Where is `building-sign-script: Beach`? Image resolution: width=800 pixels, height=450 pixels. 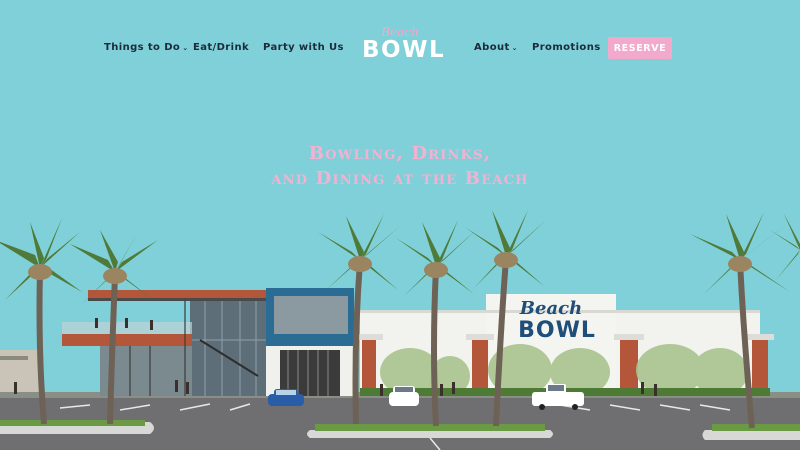
building-sign-script: Beach is located at coordinates (550, 308).